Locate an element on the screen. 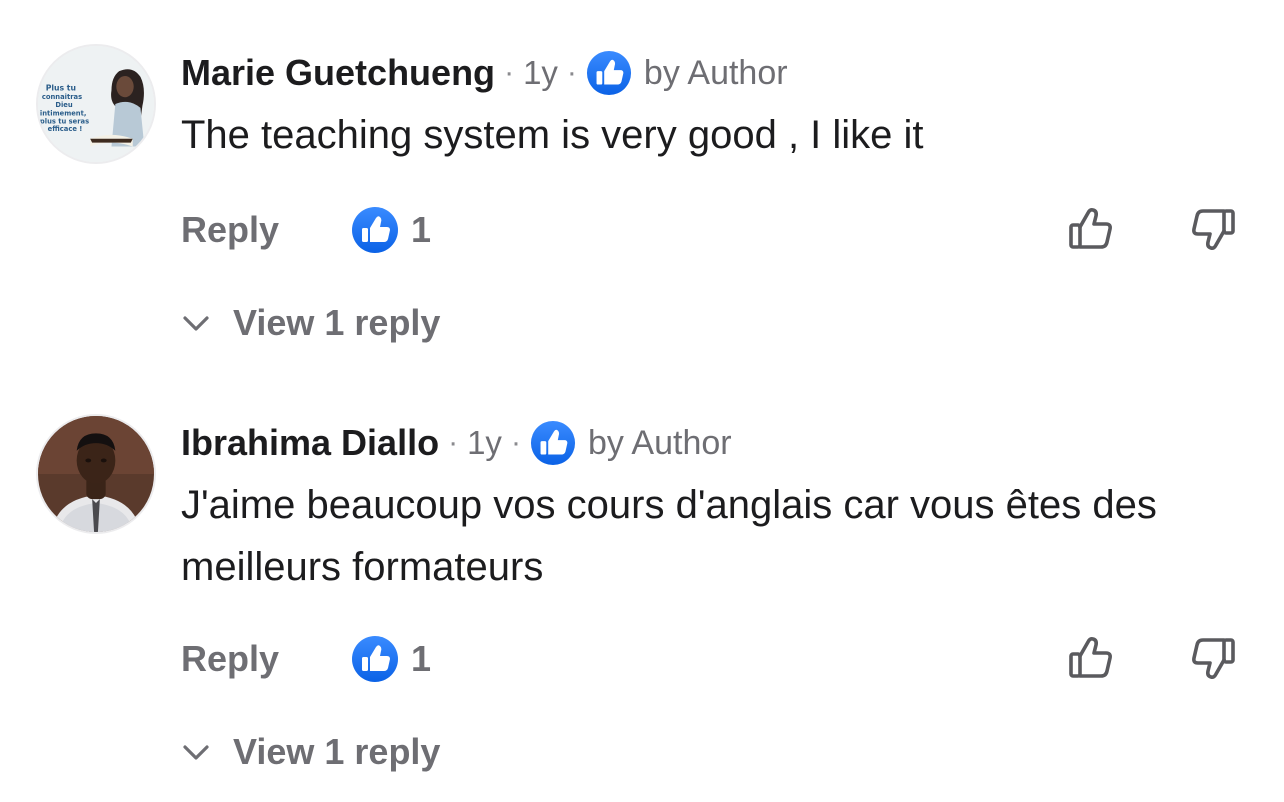 This screenshot has width=1284, height=802. comment-header: Marie Guetchueng · 1y · by Author is located at coordinates (484, 73).